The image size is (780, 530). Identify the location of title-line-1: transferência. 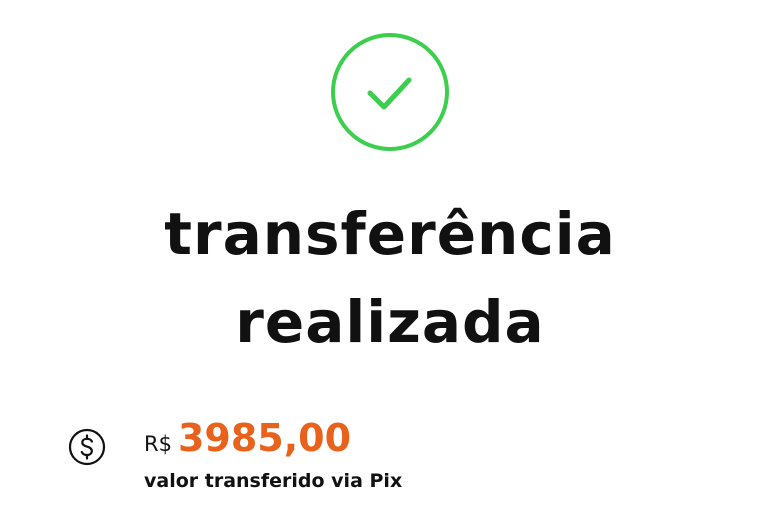
(390, 234).